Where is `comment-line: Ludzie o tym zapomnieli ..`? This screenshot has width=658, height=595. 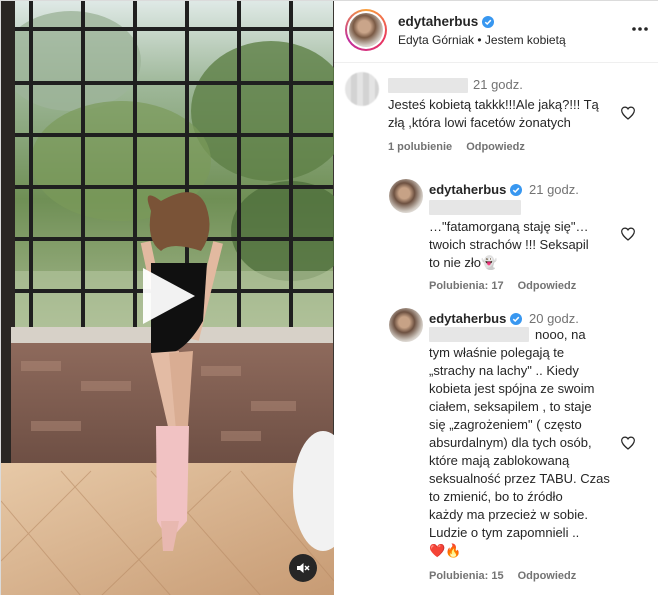 comment-line: Ludzie o tym zapomnieli .. is located at coordinates (504, 532).